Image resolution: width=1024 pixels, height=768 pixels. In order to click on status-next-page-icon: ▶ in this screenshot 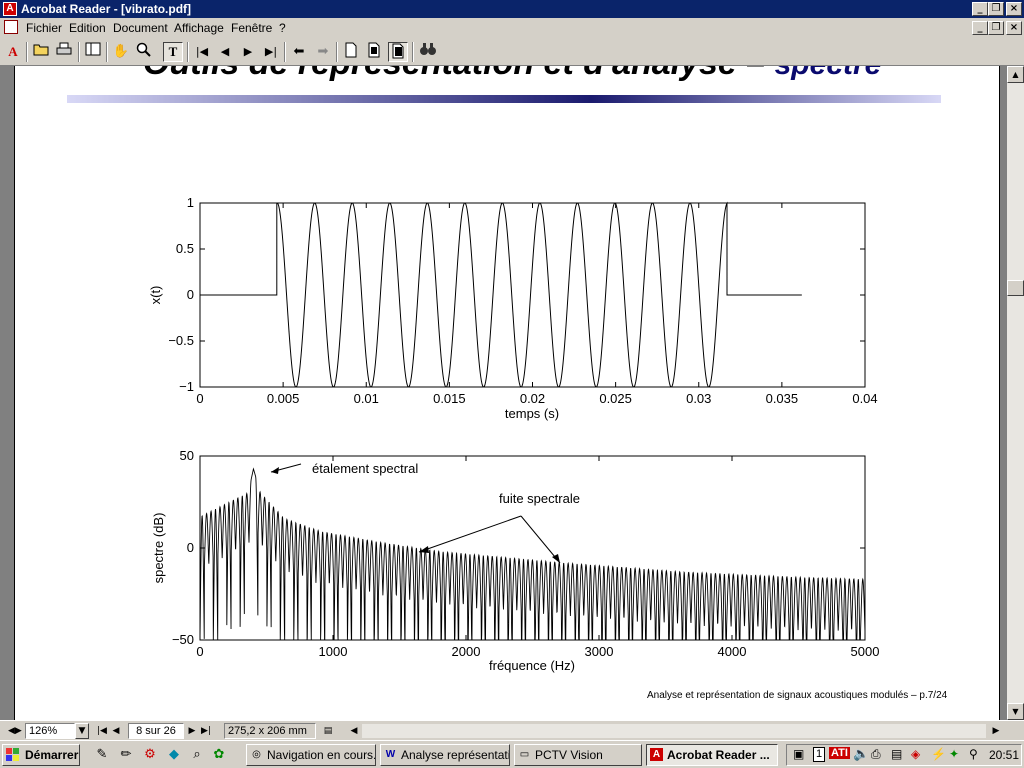, I will do `click(192, 731)`.